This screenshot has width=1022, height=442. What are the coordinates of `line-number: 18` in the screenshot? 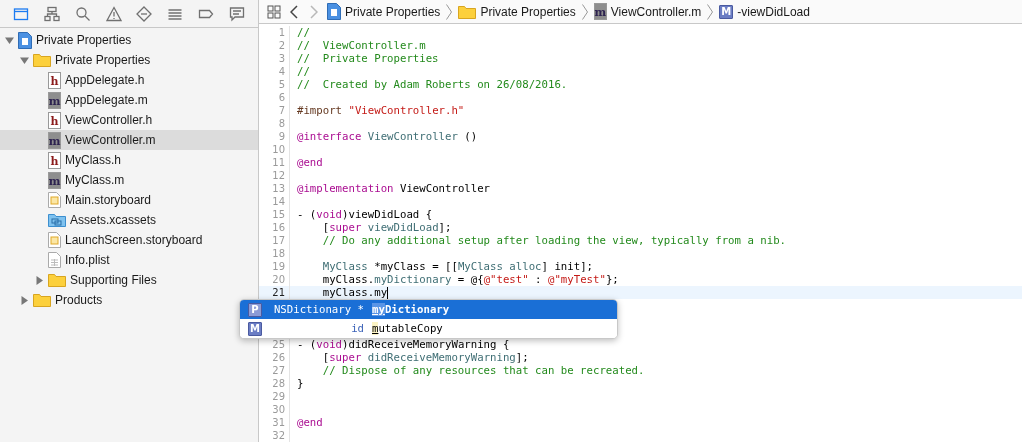 It's located at (274, 253).